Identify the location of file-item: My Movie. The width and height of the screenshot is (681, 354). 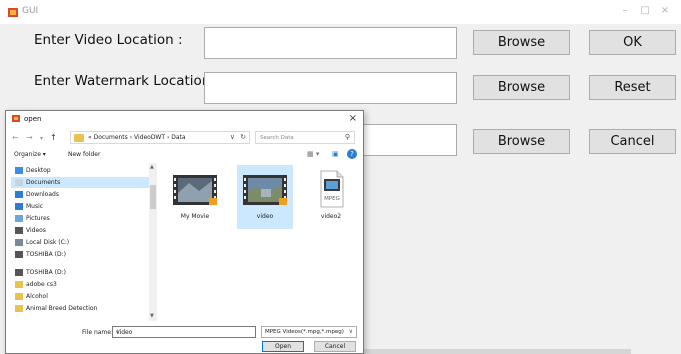
(195, 197).